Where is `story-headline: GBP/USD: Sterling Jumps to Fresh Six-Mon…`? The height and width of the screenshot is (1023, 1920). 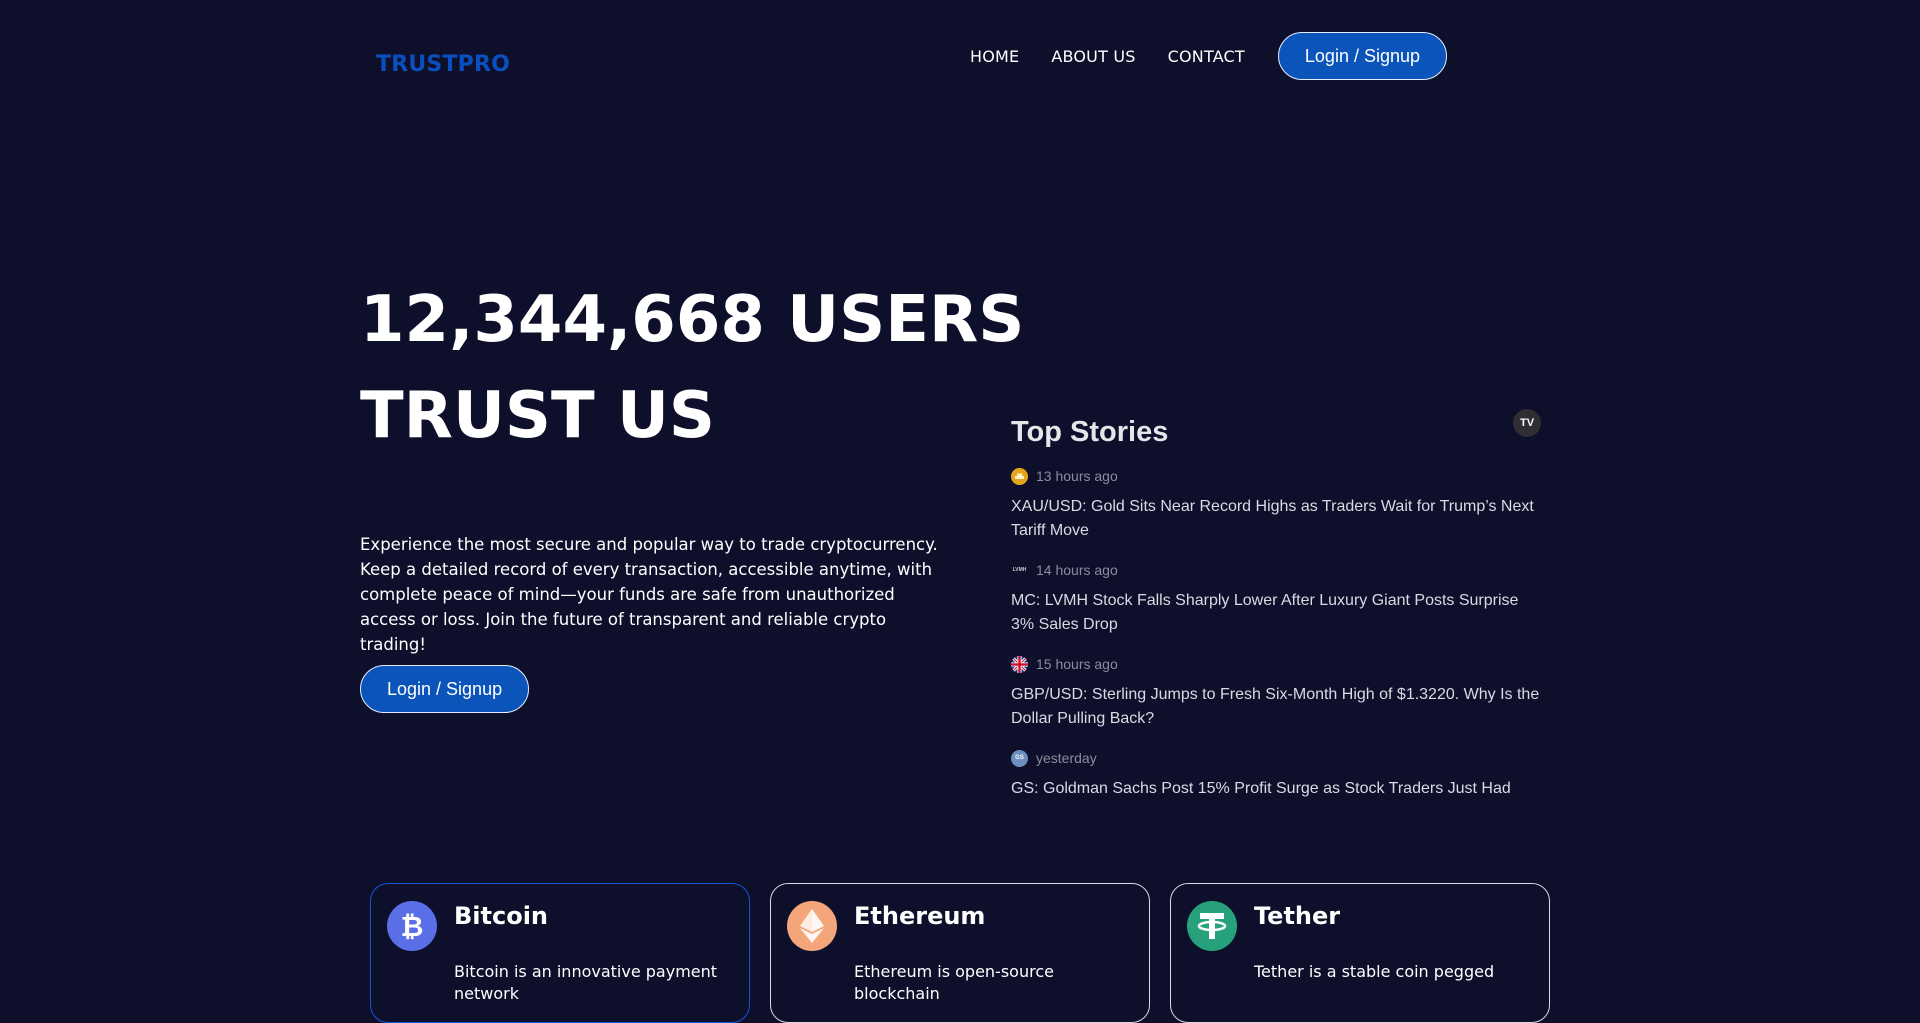
story-headline: GBP/USD: Sterling Jumps to Fresh Six-Mon… is located at coordinates (1276, 707).